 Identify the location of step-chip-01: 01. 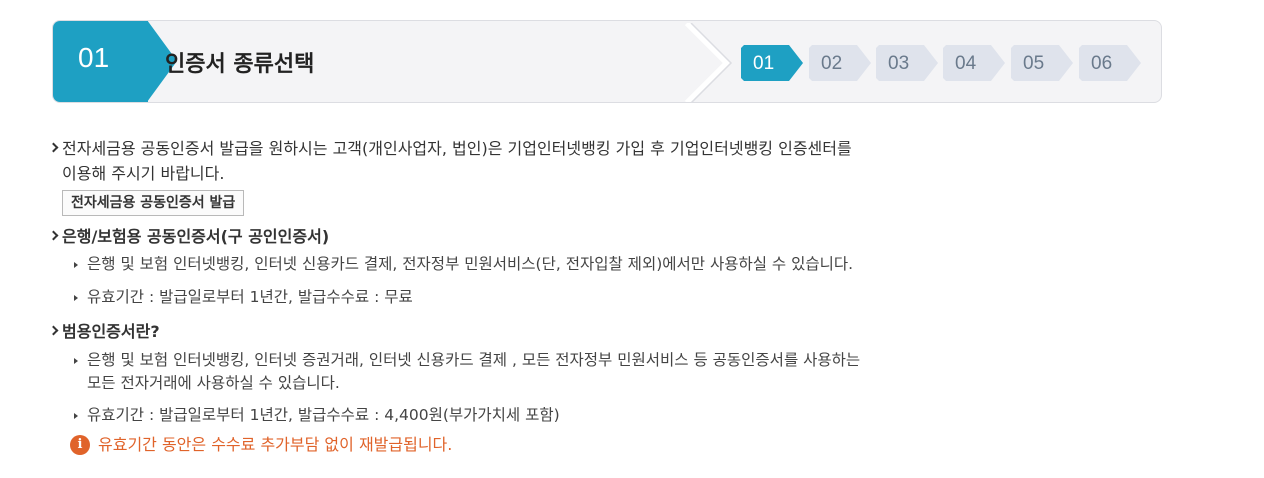
(772, 63).